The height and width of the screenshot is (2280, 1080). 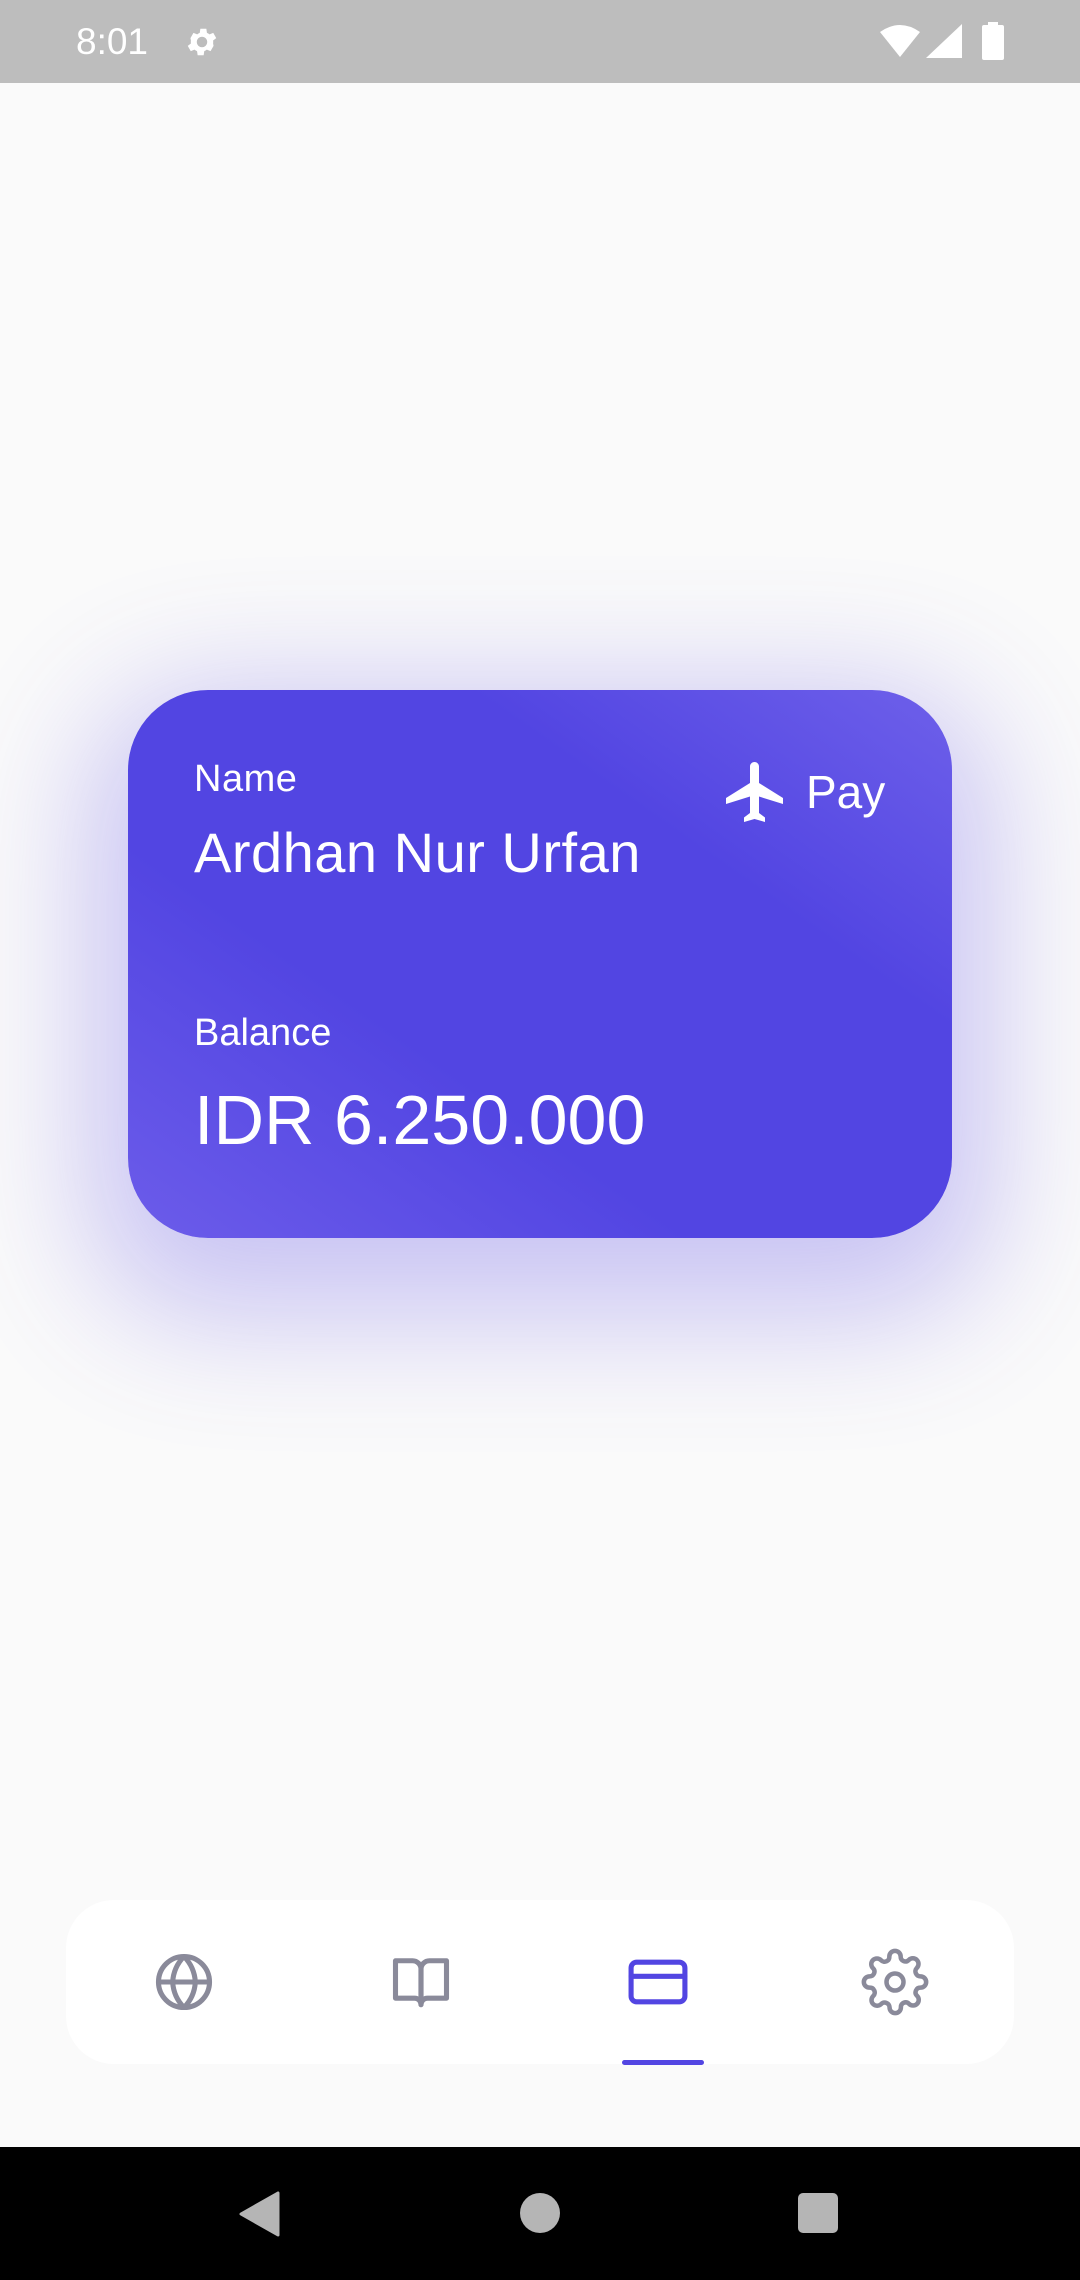 What do you see at coordinates (802, 792) in the screenshot?
I see `card-brand: Pay` at bounding box center [802, 792].